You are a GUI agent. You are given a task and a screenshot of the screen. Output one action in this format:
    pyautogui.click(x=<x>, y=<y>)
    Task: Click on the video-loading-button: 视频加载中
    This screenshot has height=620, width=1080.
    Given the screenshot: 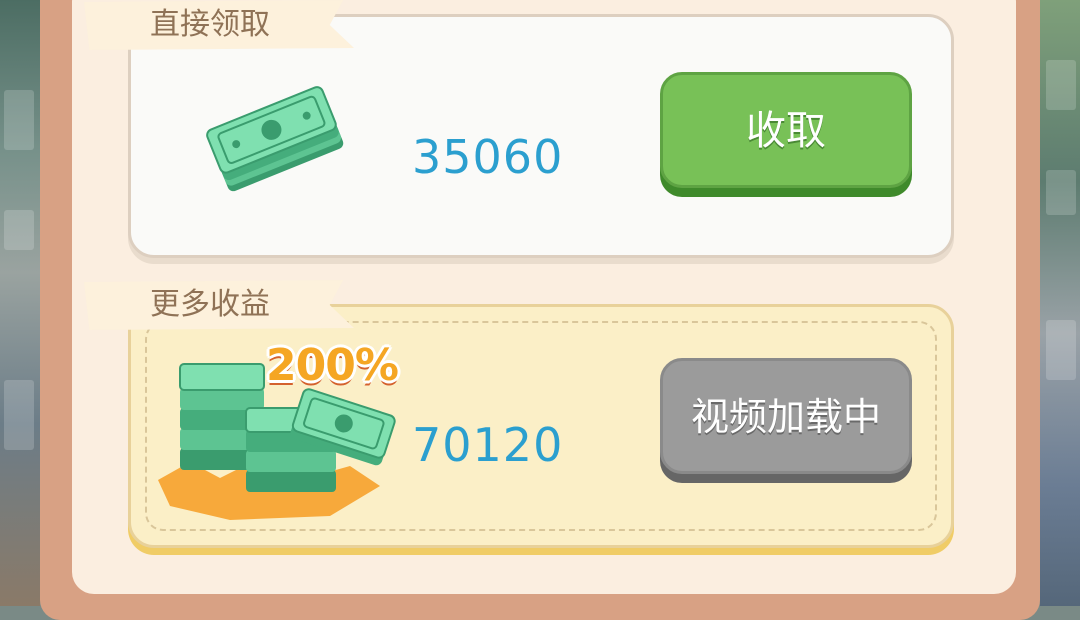 What is the action you would take?
    pyautogui.click(x=786, y=416)
    